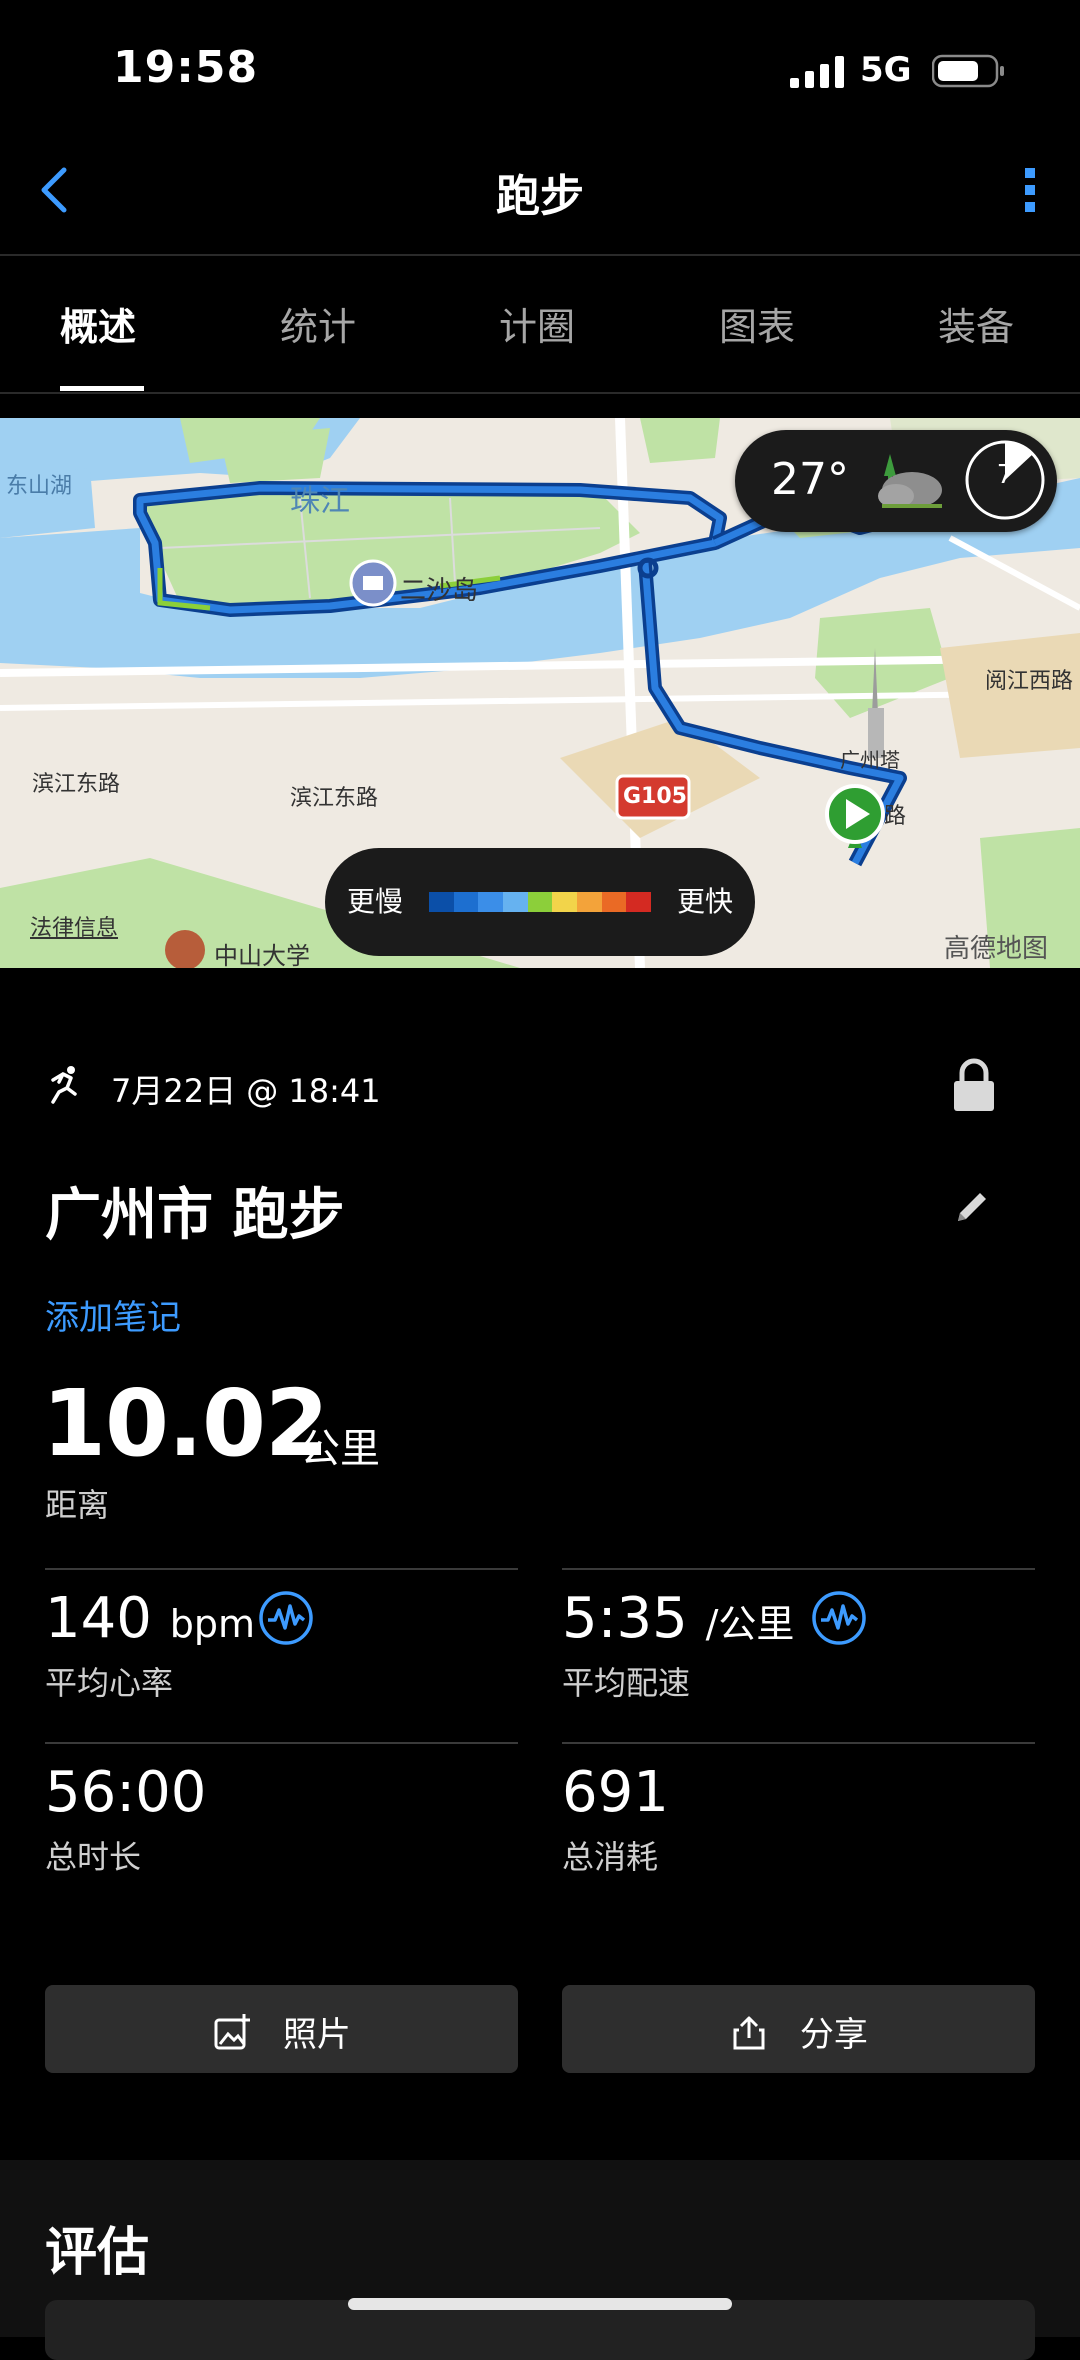 This screenshot has width=1080, height=2360. What do you see at coordinates (334, 798) in the screenshot?
I see `map-label-road-mid: 滨江东路` at bounding box center [334, 798].